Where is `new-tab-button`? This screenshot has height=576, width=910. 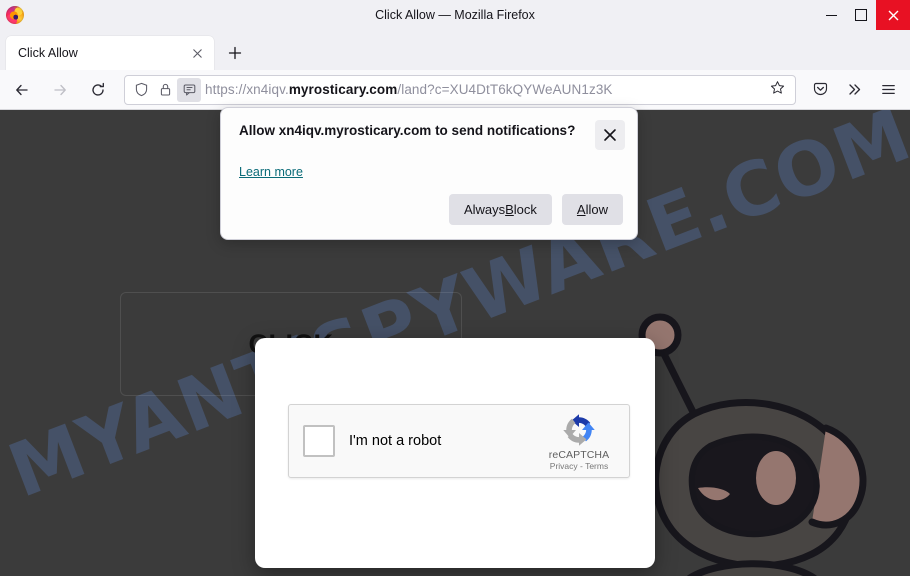 new-tab-button is located at coordinates (235, 53).